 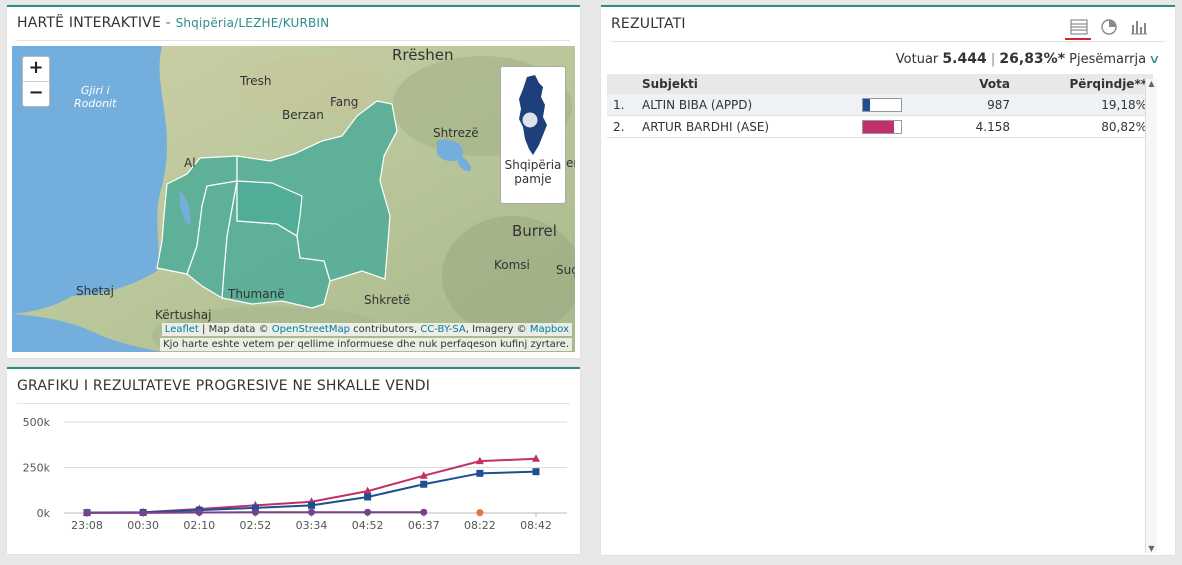 What do you see at coordinates (312, 525) in the screenshot?
I see `x-tick-label: 03:34` at bounding box center [312, 525].